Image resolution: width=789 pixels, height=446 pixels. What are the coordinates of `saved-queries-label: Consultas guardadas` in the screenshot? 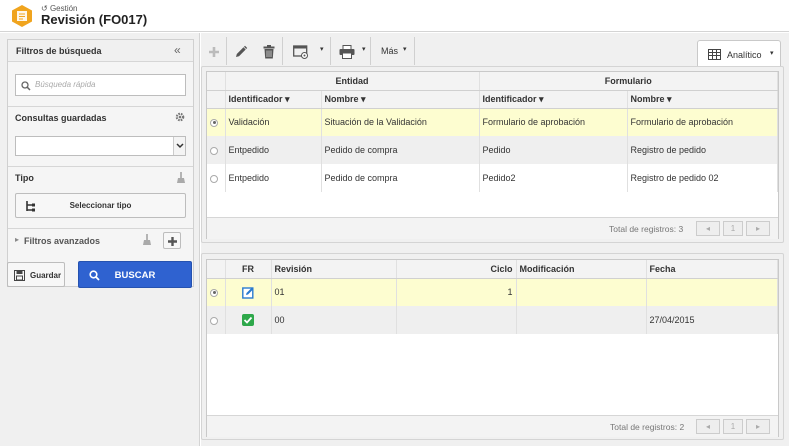 It's located at (61, 118).